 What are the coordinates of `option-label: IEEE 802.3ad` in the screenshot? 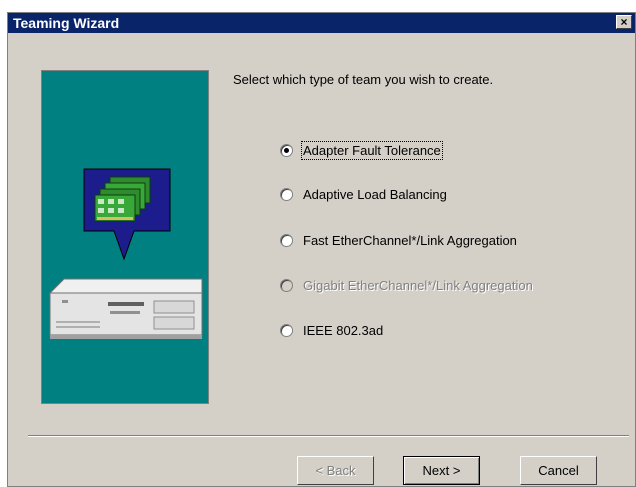 It's located at (343, 330).